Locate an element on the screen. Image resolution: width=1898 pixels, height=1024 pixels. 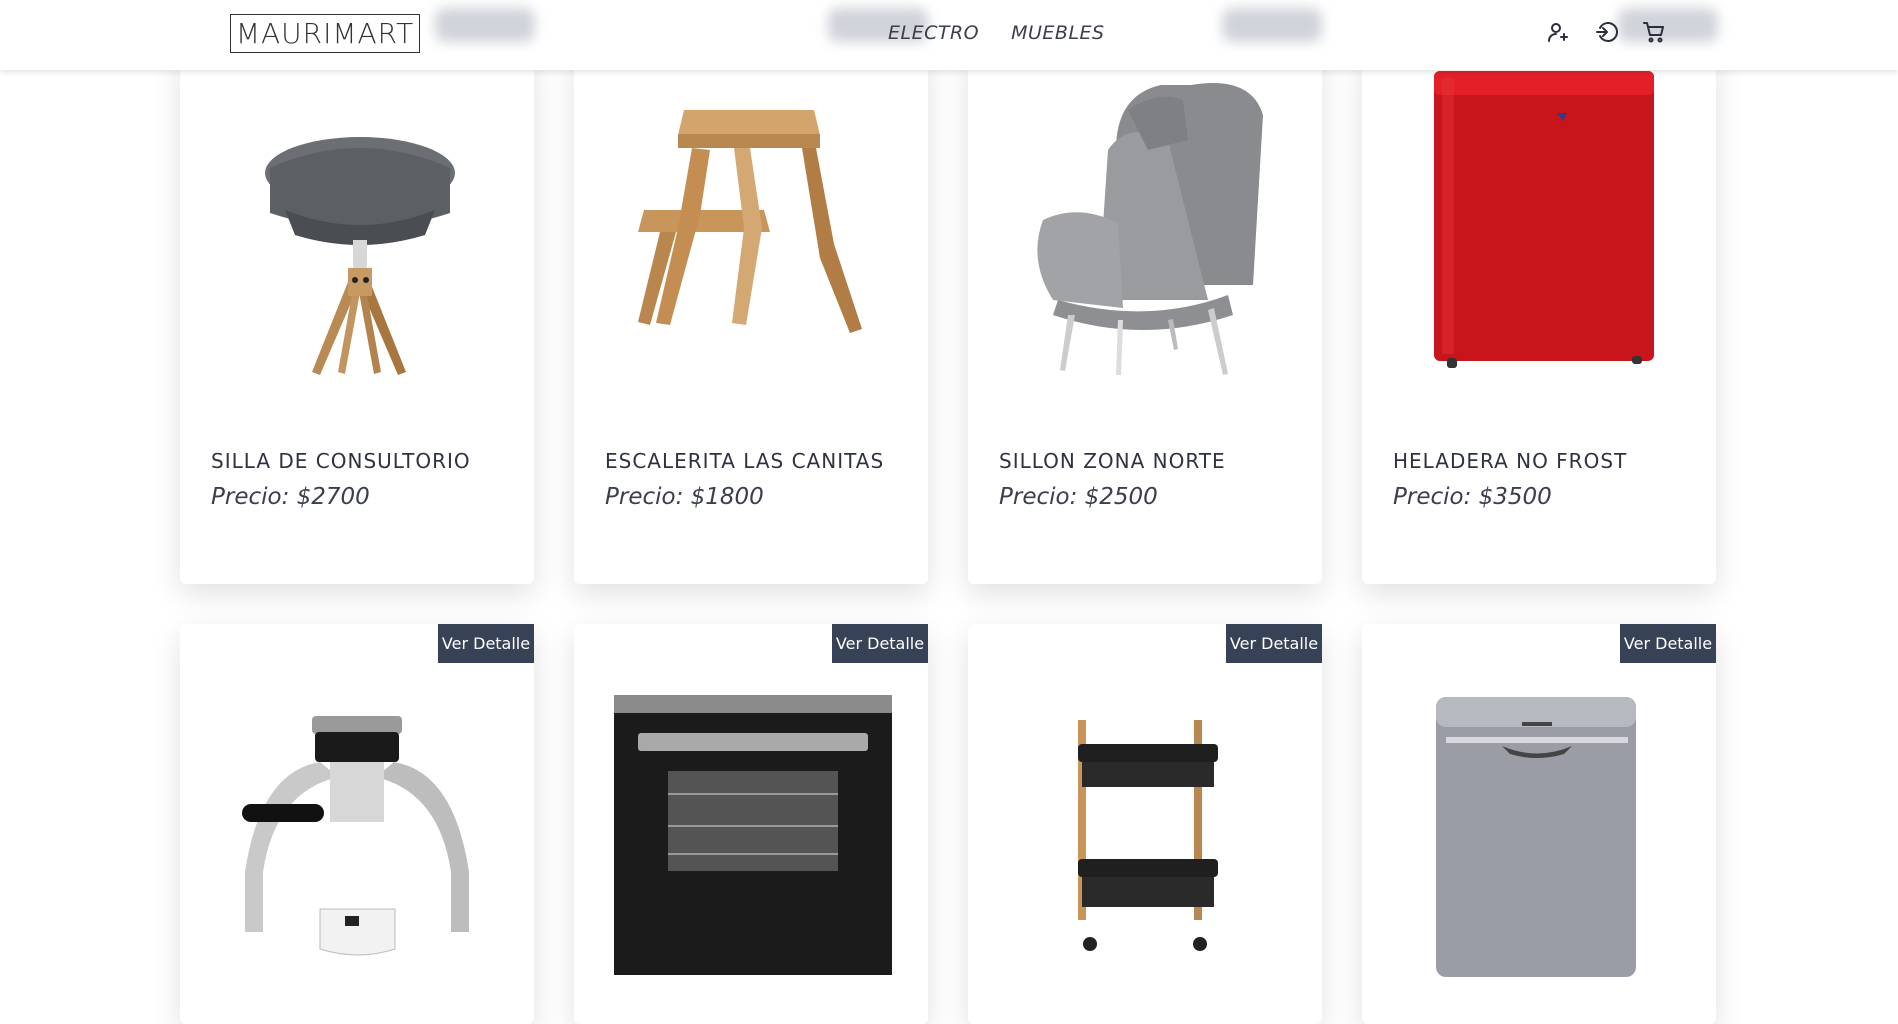
espresso-maker-icon is located at coordinates (355, 836).